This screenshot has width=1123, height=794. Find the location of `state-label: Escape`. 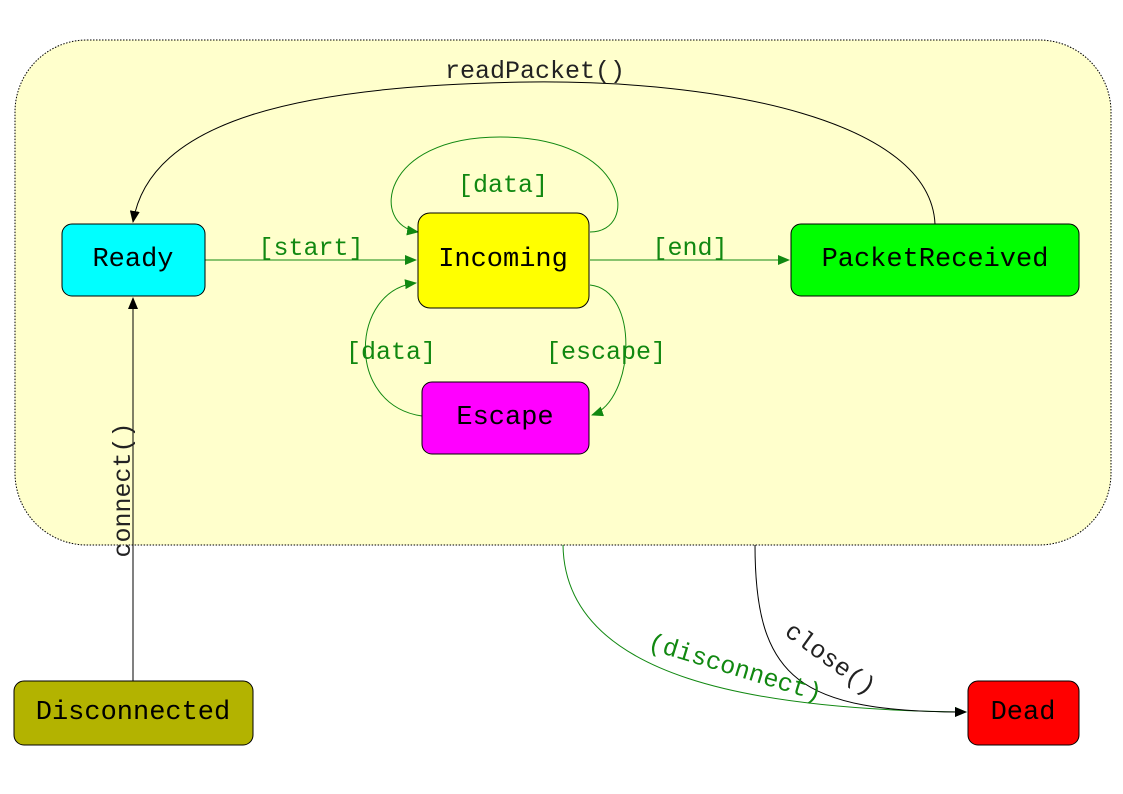

state-label: Escape is located at coordinates (504, 418).